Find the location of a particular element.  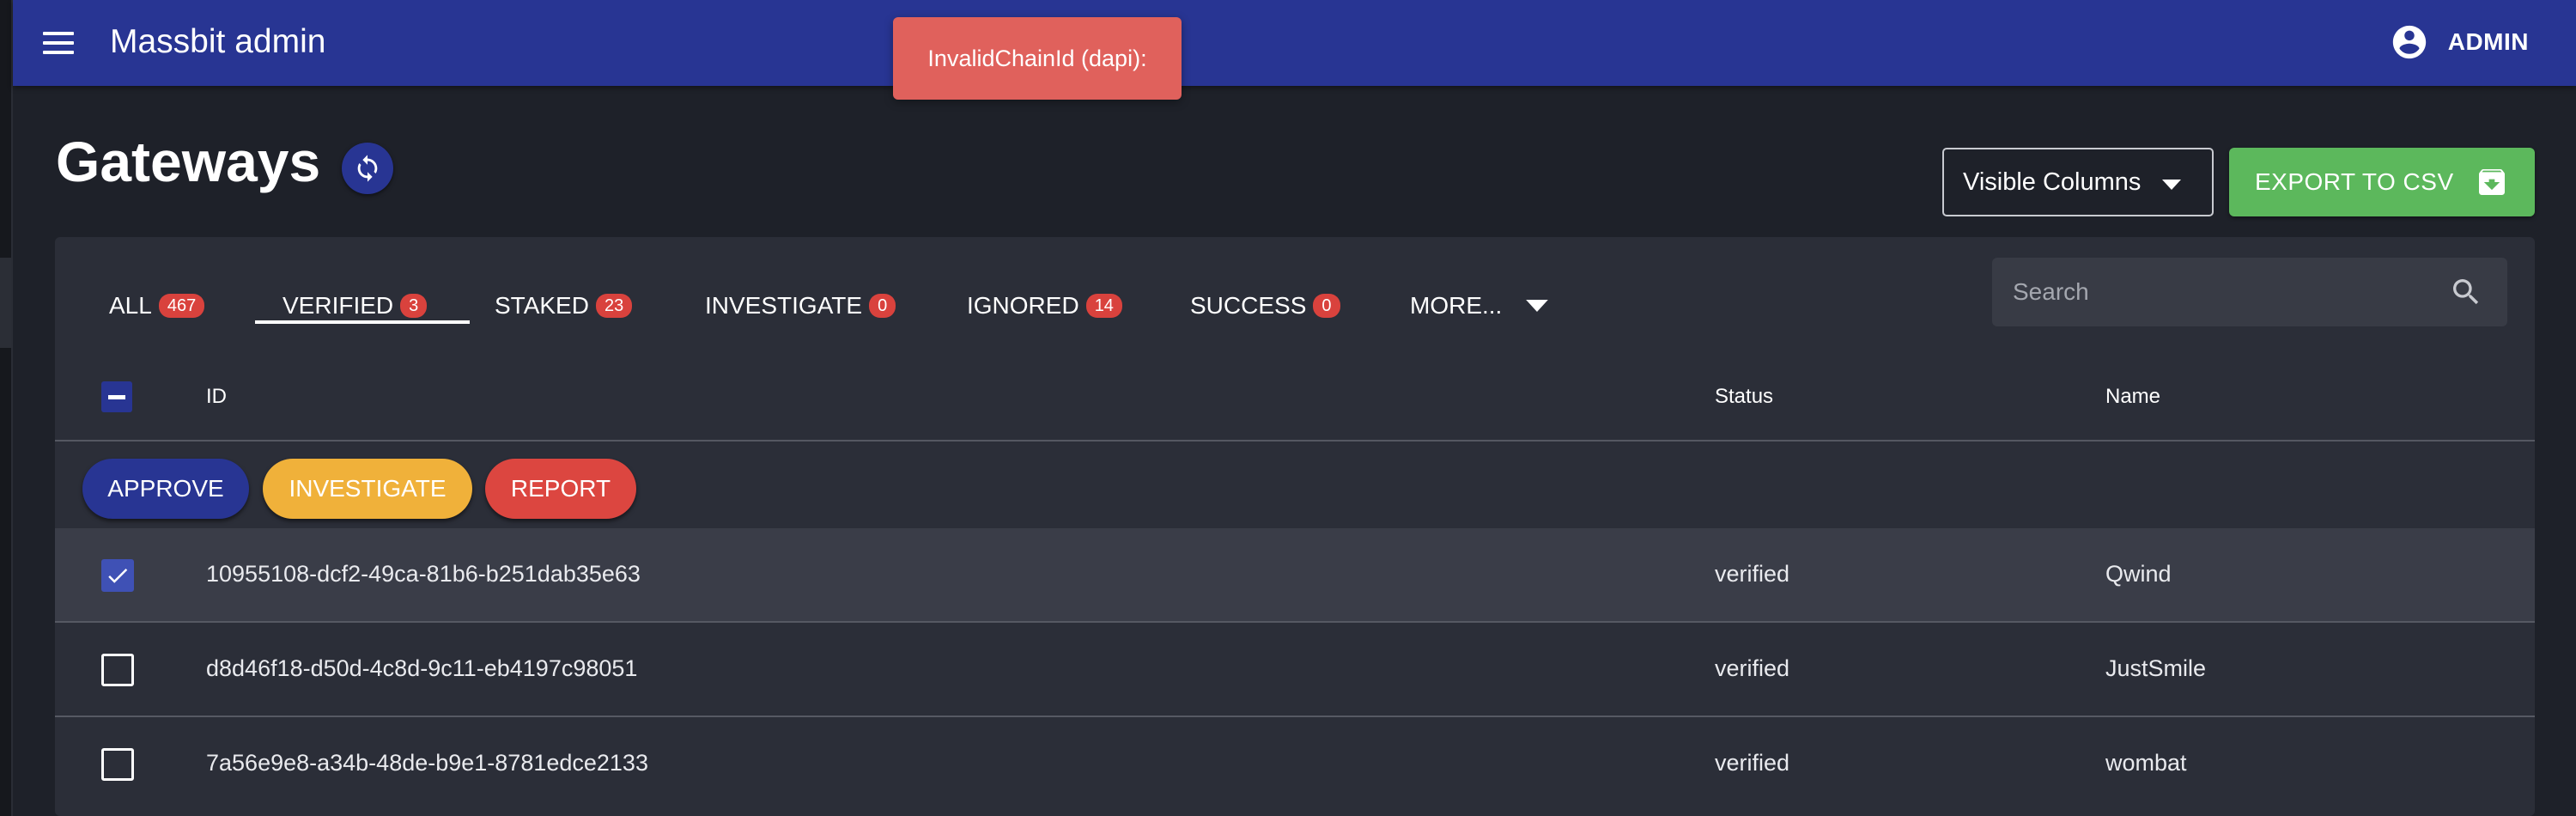

tab-label: STAKED is located at coordinates (542, 306).